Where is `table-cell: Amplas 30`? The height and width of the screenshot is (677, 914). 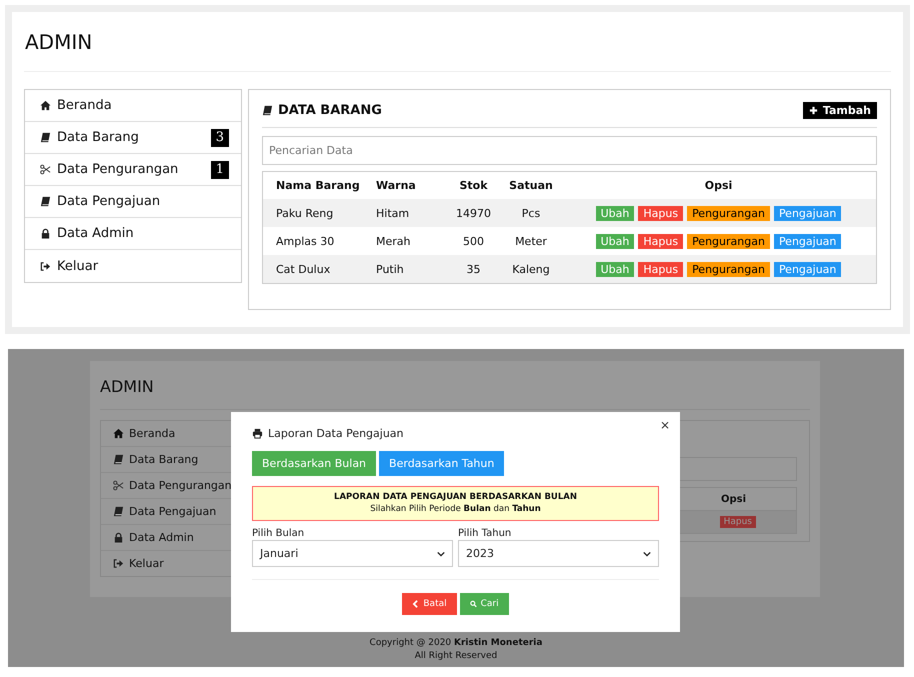
table-cell: Amplas 30 is located at coordinates (319, 241).